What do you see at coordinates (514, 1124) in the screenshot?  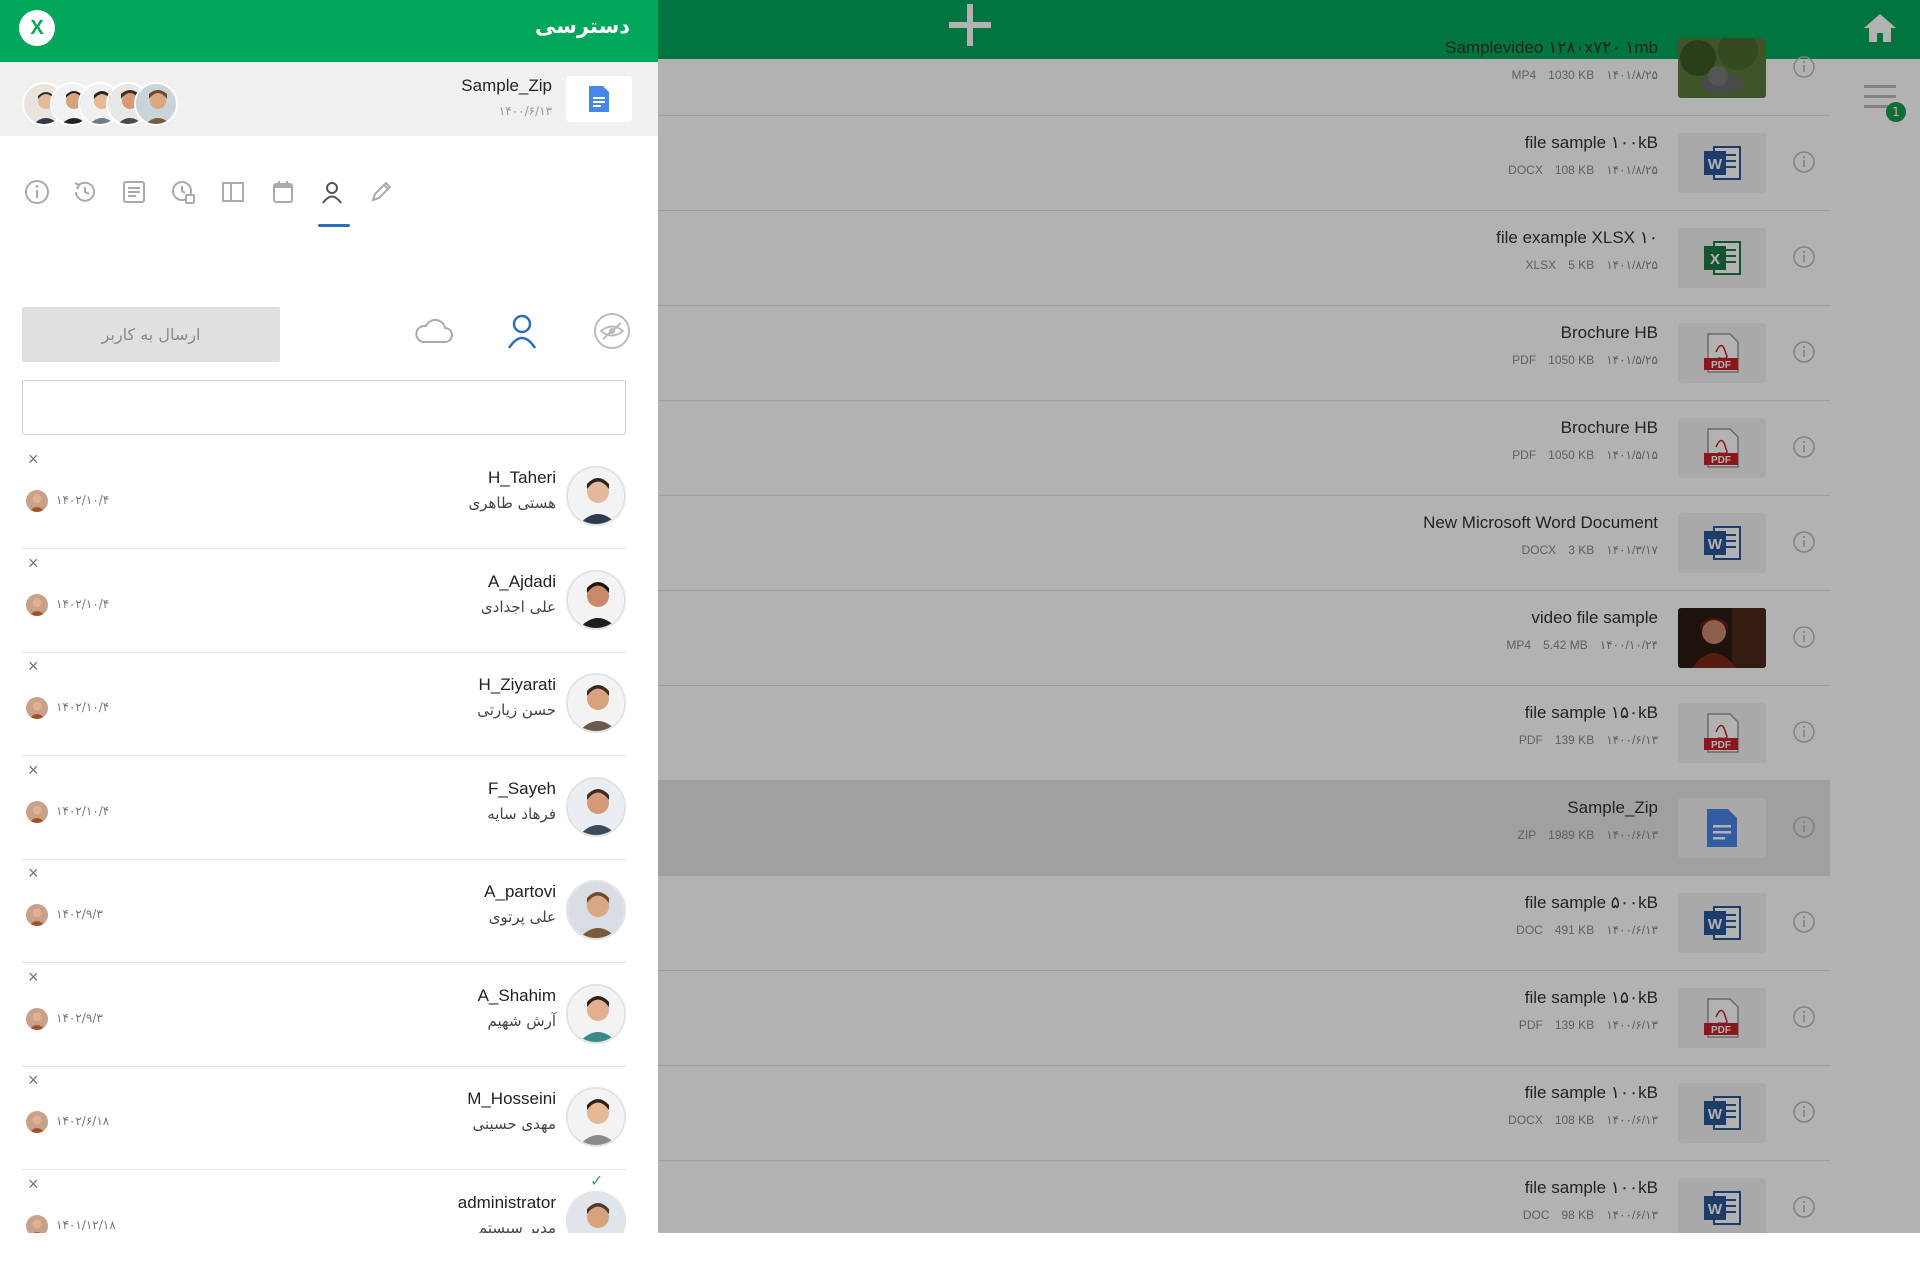 I see `user-fullname: مهدی حسینی` at bounding box center [514, 1124].